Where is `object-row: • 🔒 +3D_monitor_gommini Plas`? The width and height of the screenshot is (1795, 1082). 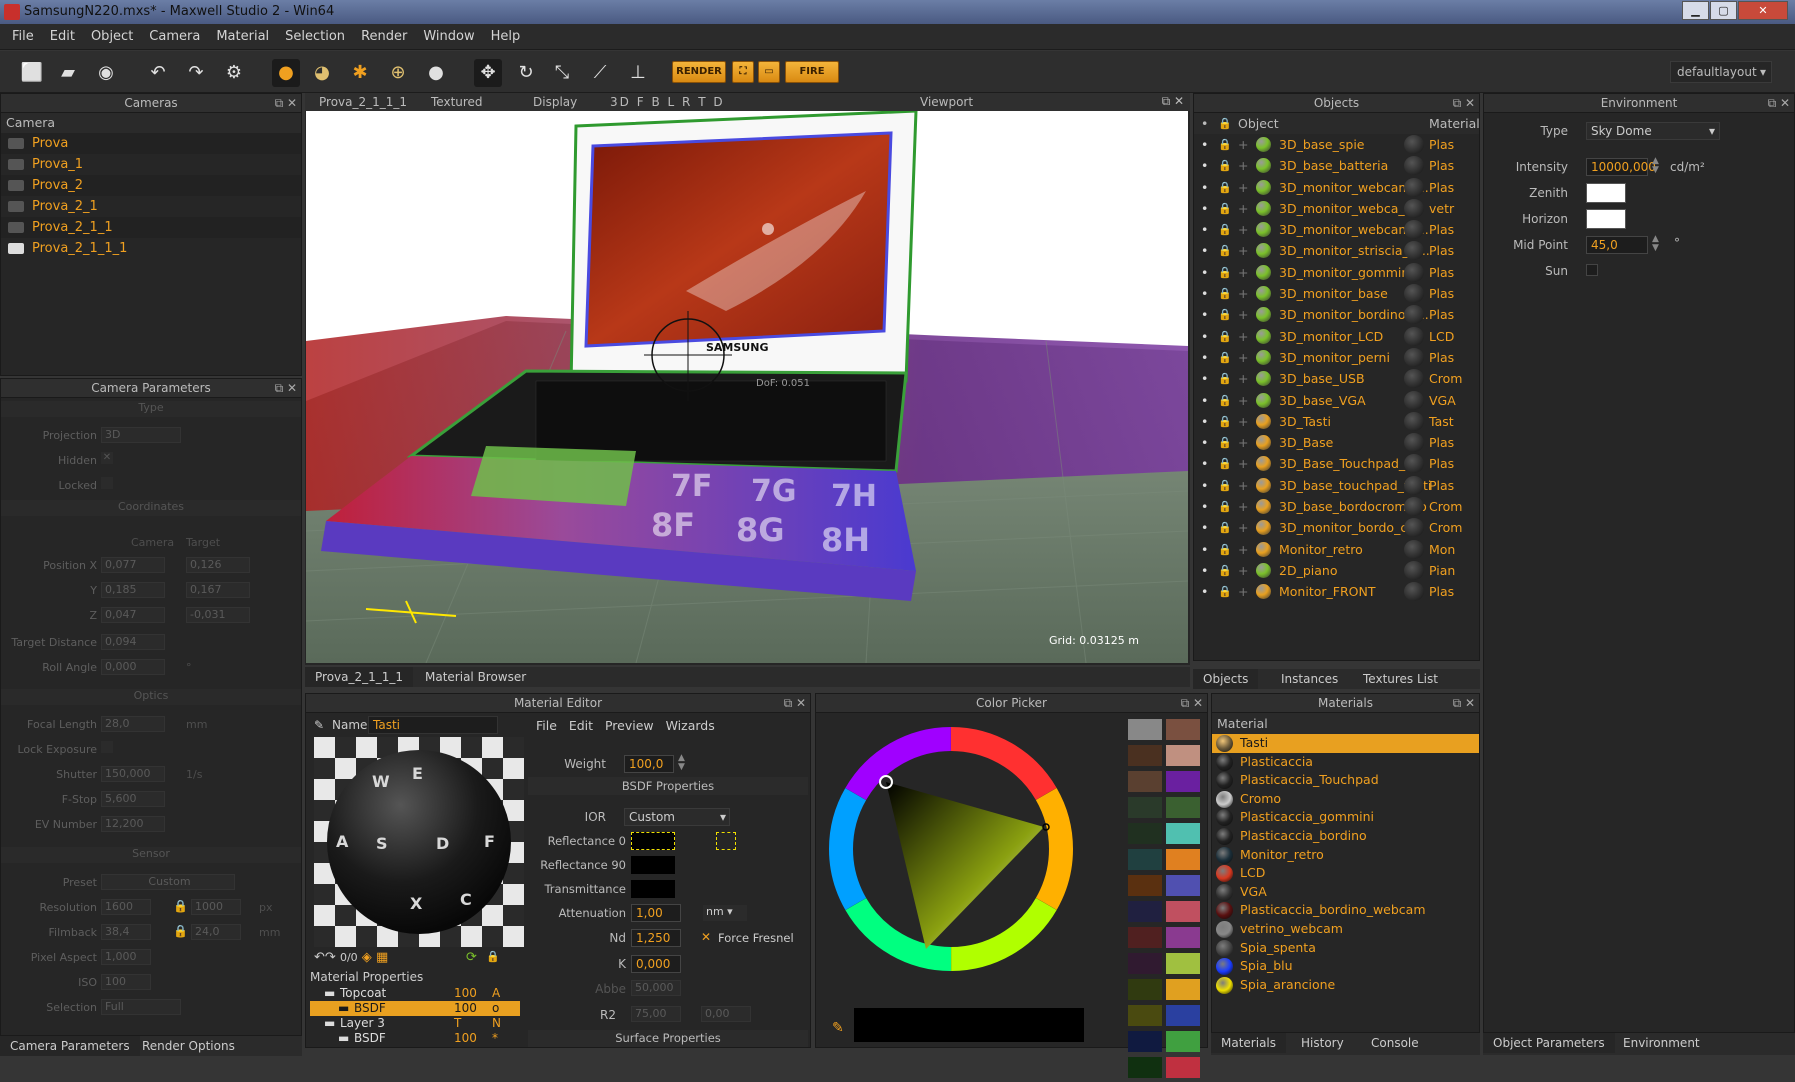 object-row: • 🔒 +3D_monitor_gommini Plas is located at coordinates (1336, 272).